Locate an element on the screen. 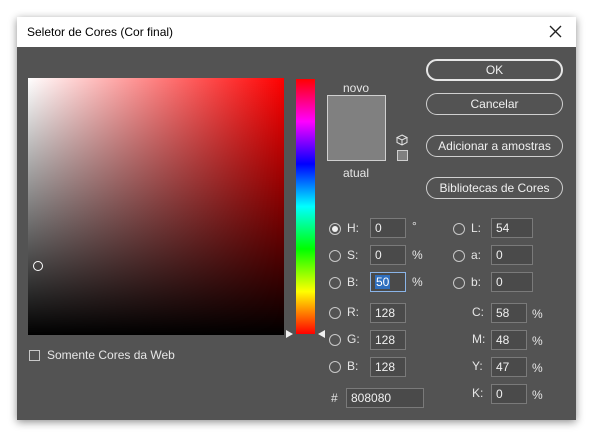  dialog-title: Seletor de Cores (Cor final) is located at coordinates (100, 32).